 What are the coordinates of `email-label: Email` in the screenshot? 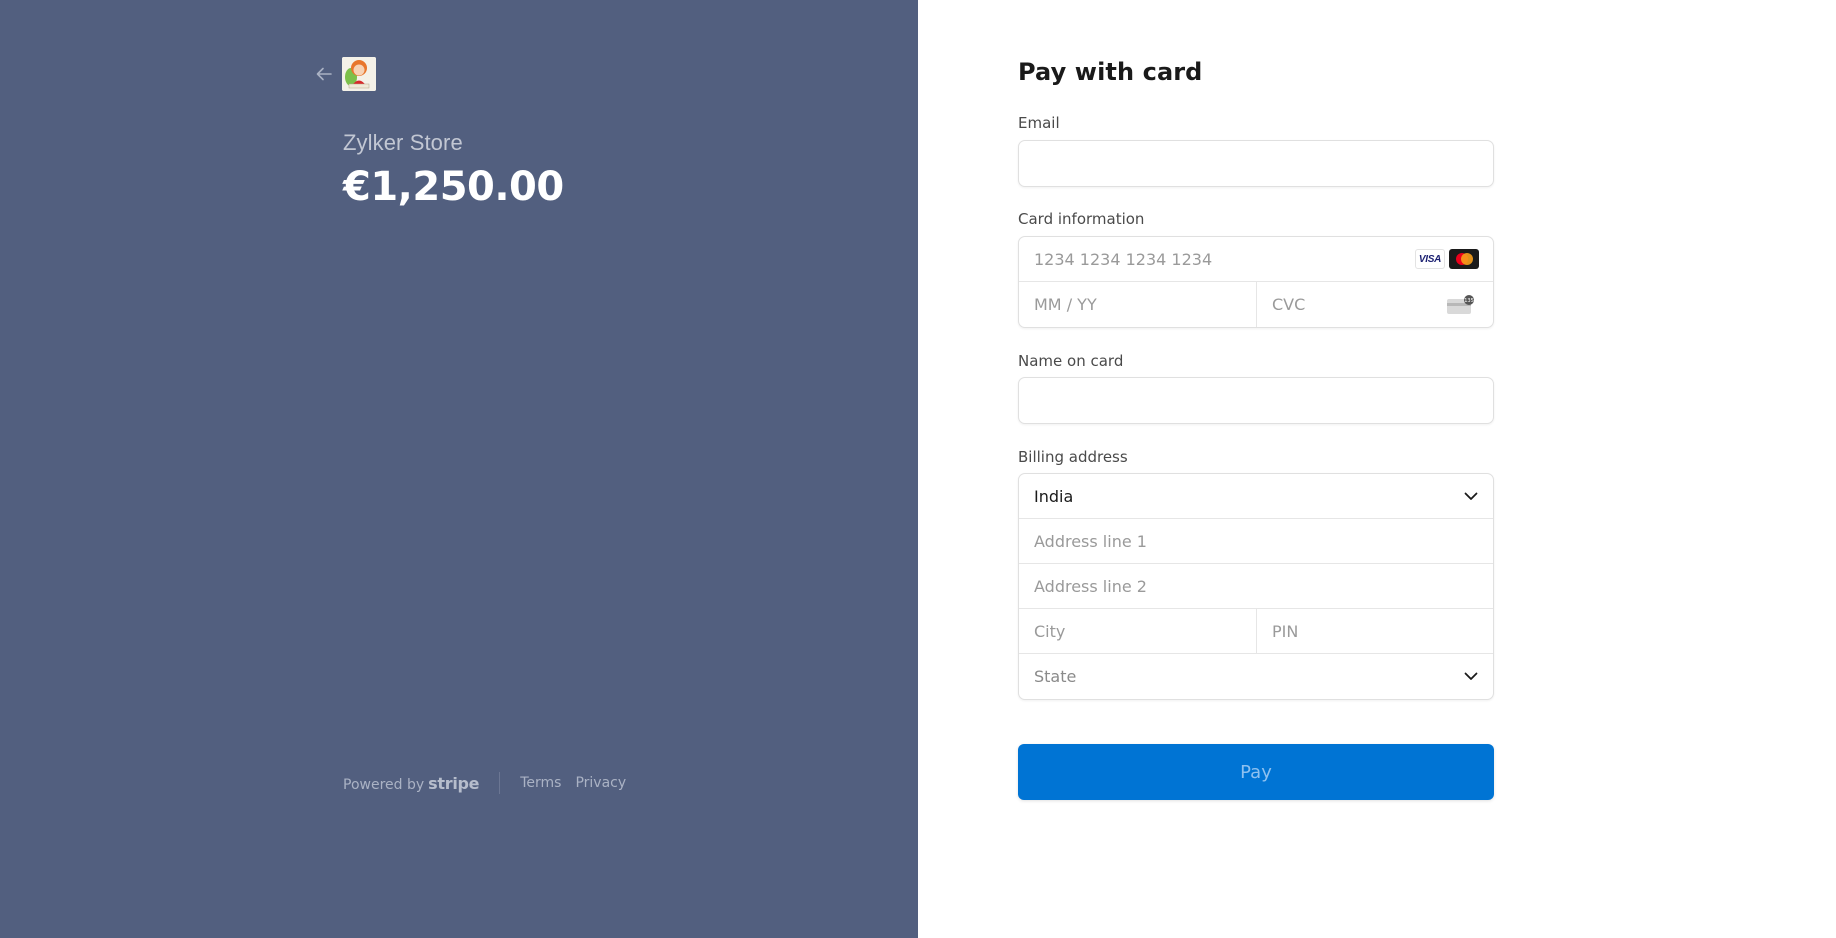 It's located at (1039, 123).